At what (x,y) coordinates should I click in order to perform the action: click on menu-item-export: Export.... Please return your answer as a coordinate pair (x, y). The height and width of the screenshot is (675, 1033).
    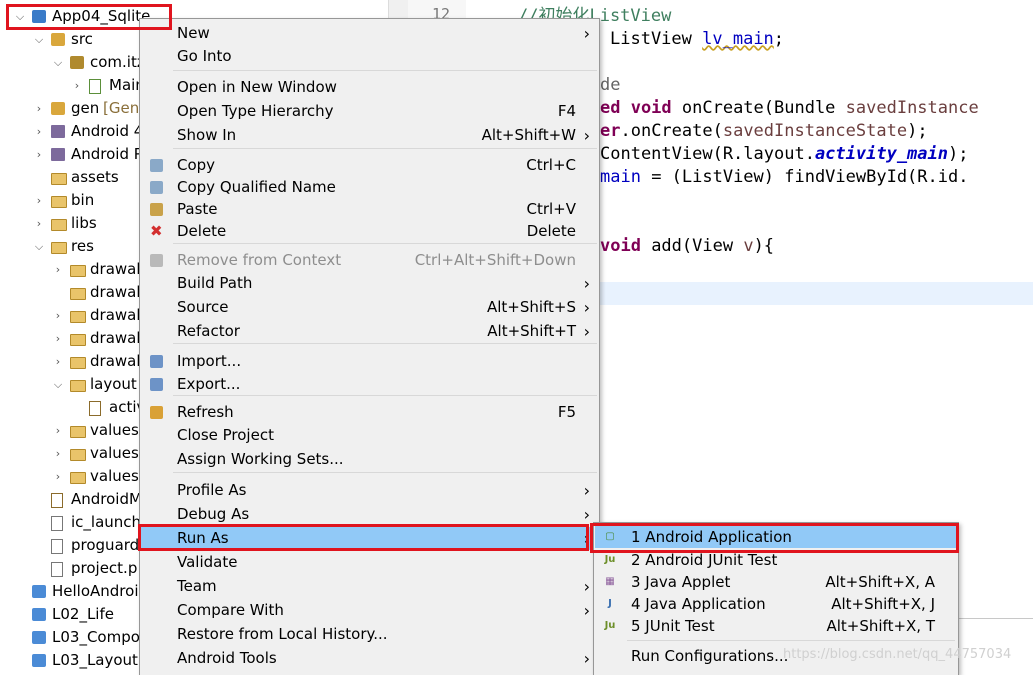
    Looking at the image, I should click on (369, 384).